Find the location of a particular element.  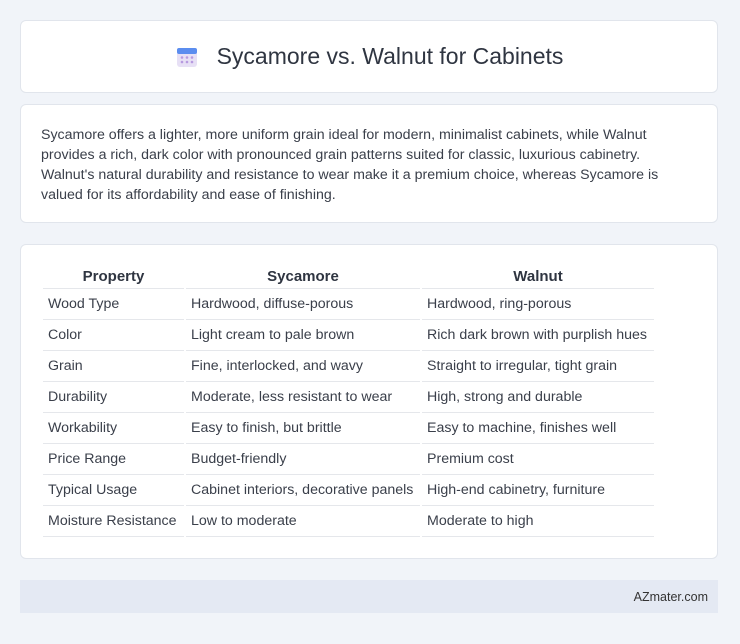

cell-sycamore: Budget-friendly is located at coordinates (303, 459).